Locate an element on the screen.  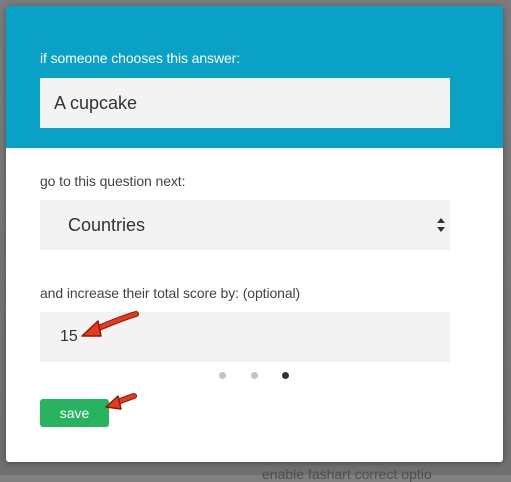
pagination-dot-active is located at coordinates (285, 375).